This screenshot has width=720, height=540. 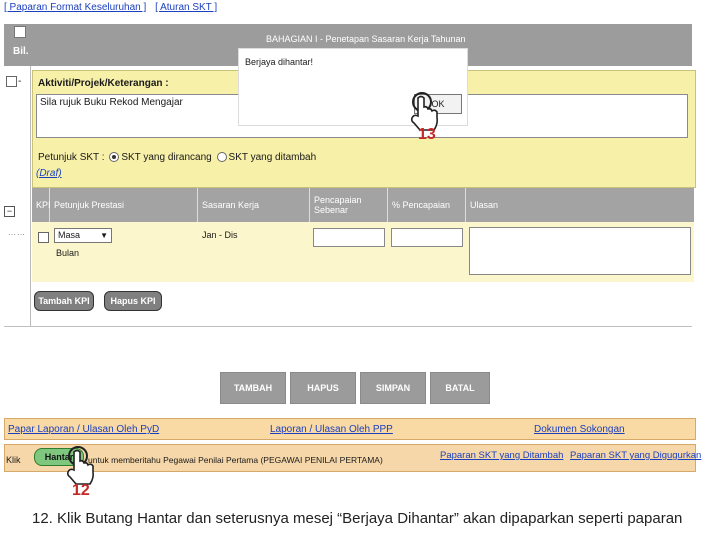 What do you see at coordinates (501, 455) in the screenshot?
I see `paparan-skt-ditambah-link: Paparan SKT yang Ditambah` at bounding box center [501, 455].